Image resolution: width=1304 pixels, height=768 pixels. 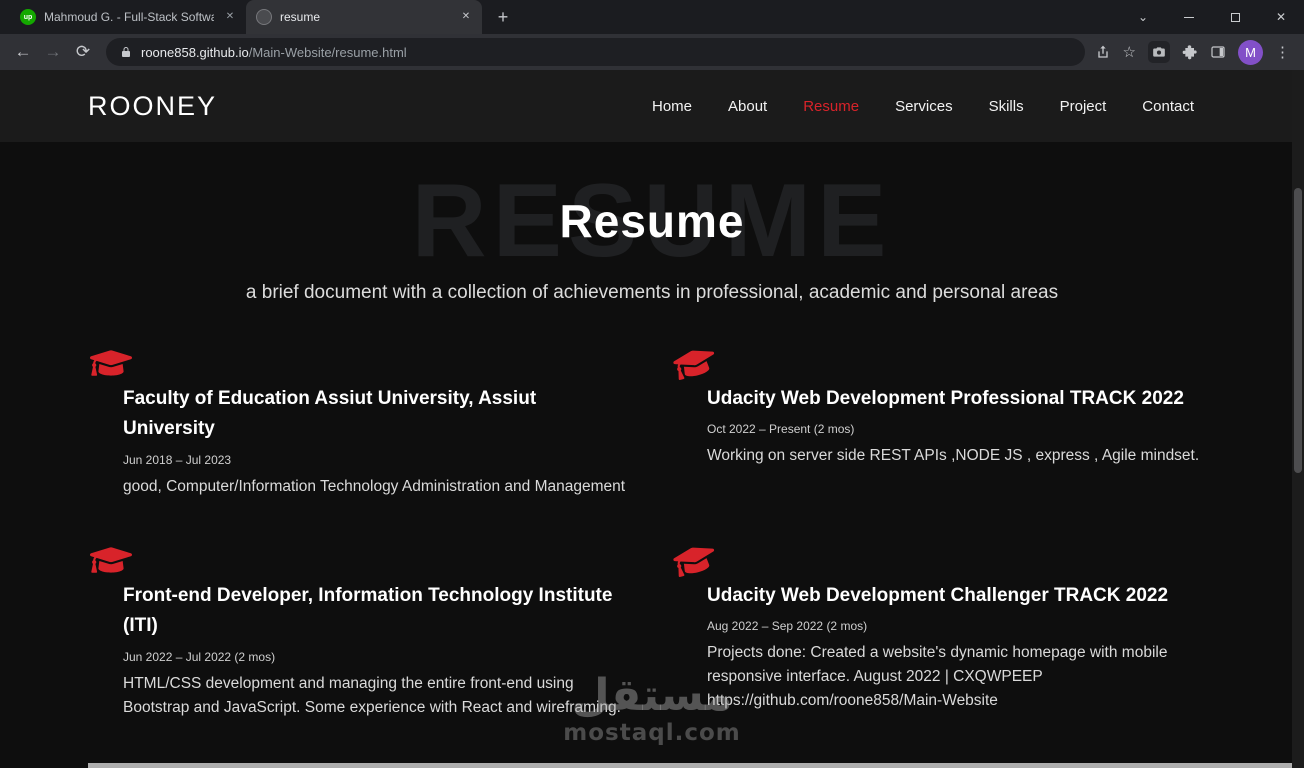 I want to click on resume-item-date: Oct 2022 – Present (2 mos), so click(x=781, y=429).